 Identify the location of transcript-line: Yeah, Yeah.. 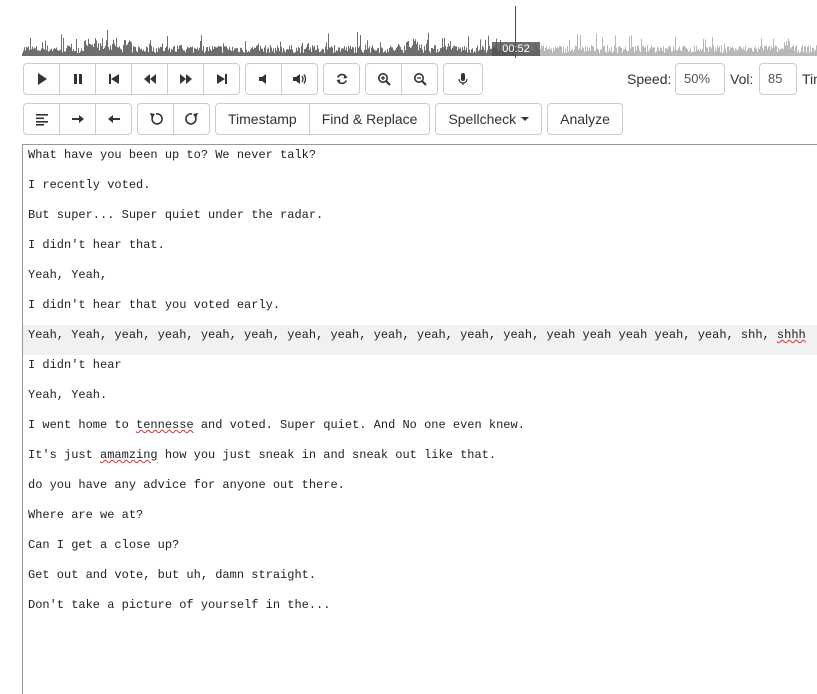
(420, 400).